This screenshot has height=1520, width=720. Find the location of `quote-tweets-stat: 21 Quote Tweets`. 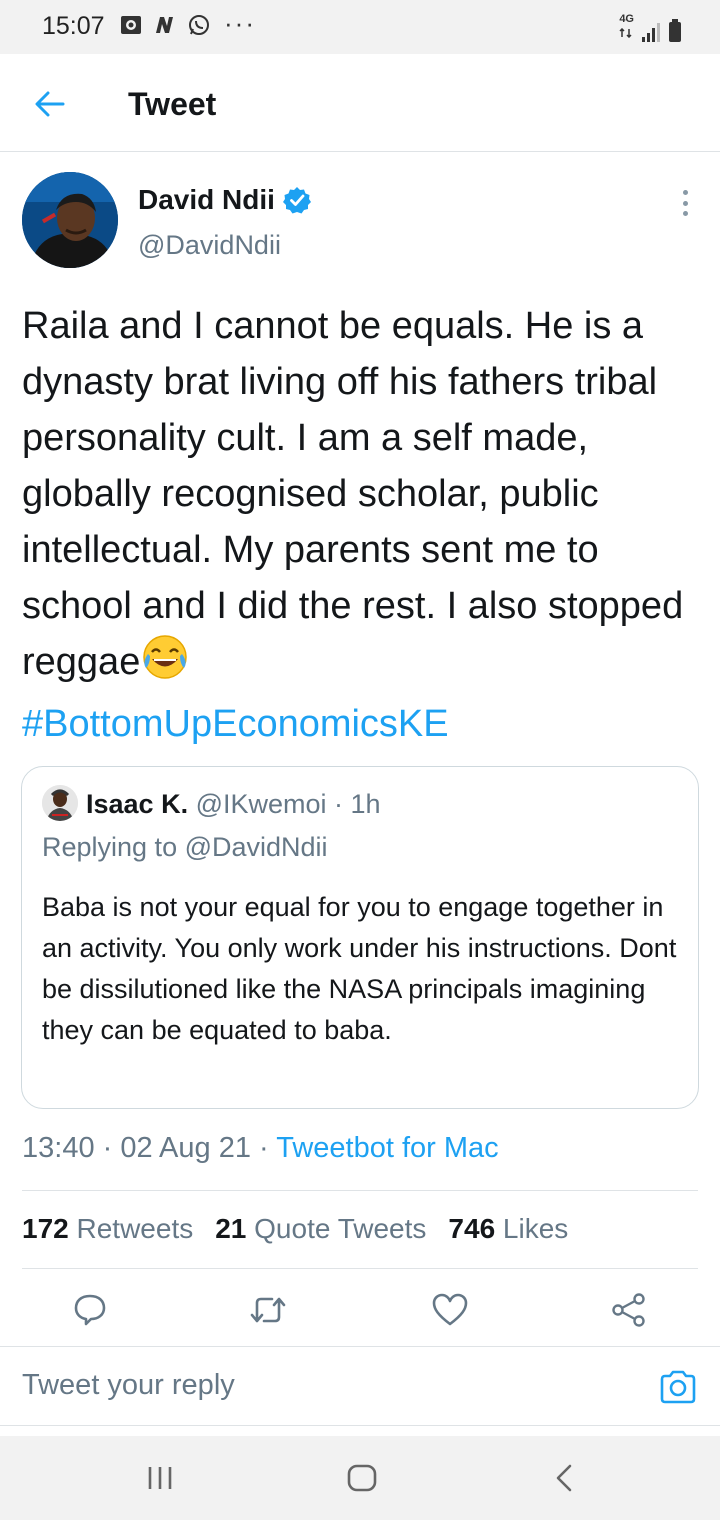

quote-tweets-stat: 21 Quote Tweets is located at coordinates (320, 1229).